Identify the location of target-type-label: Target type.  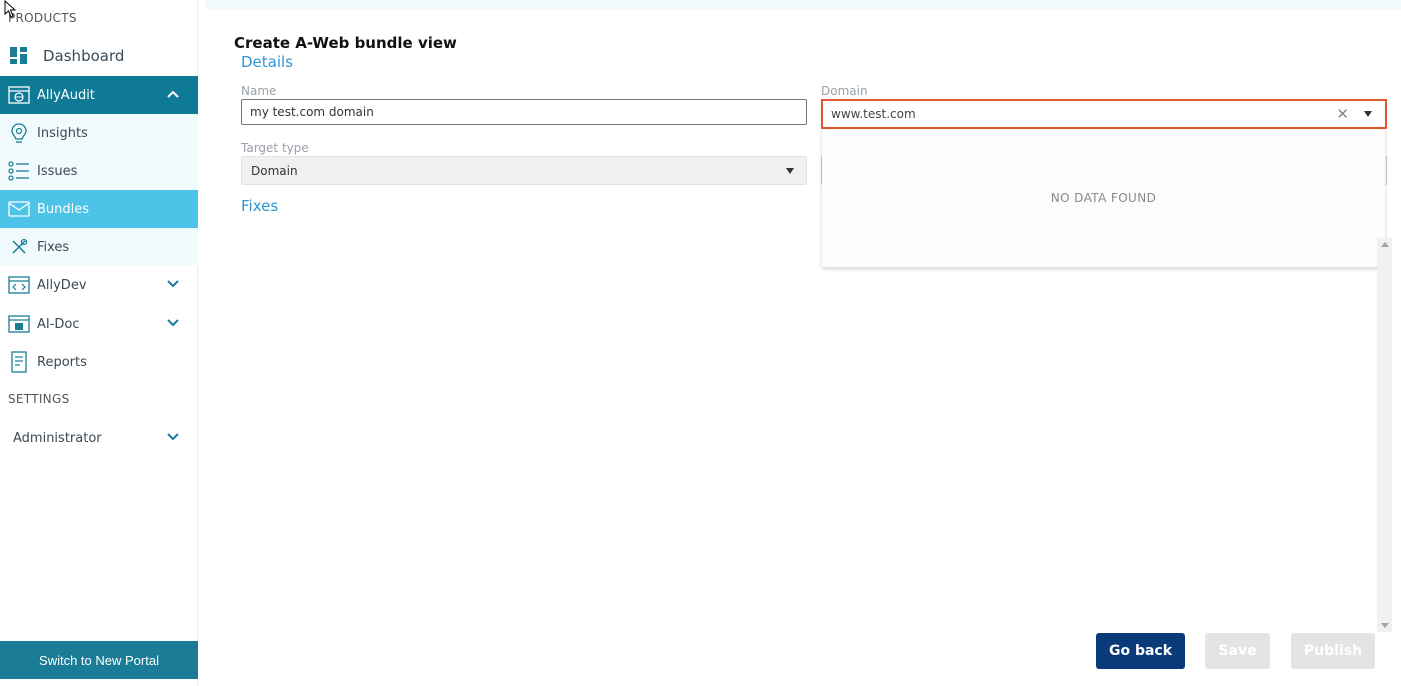
(275, 148).